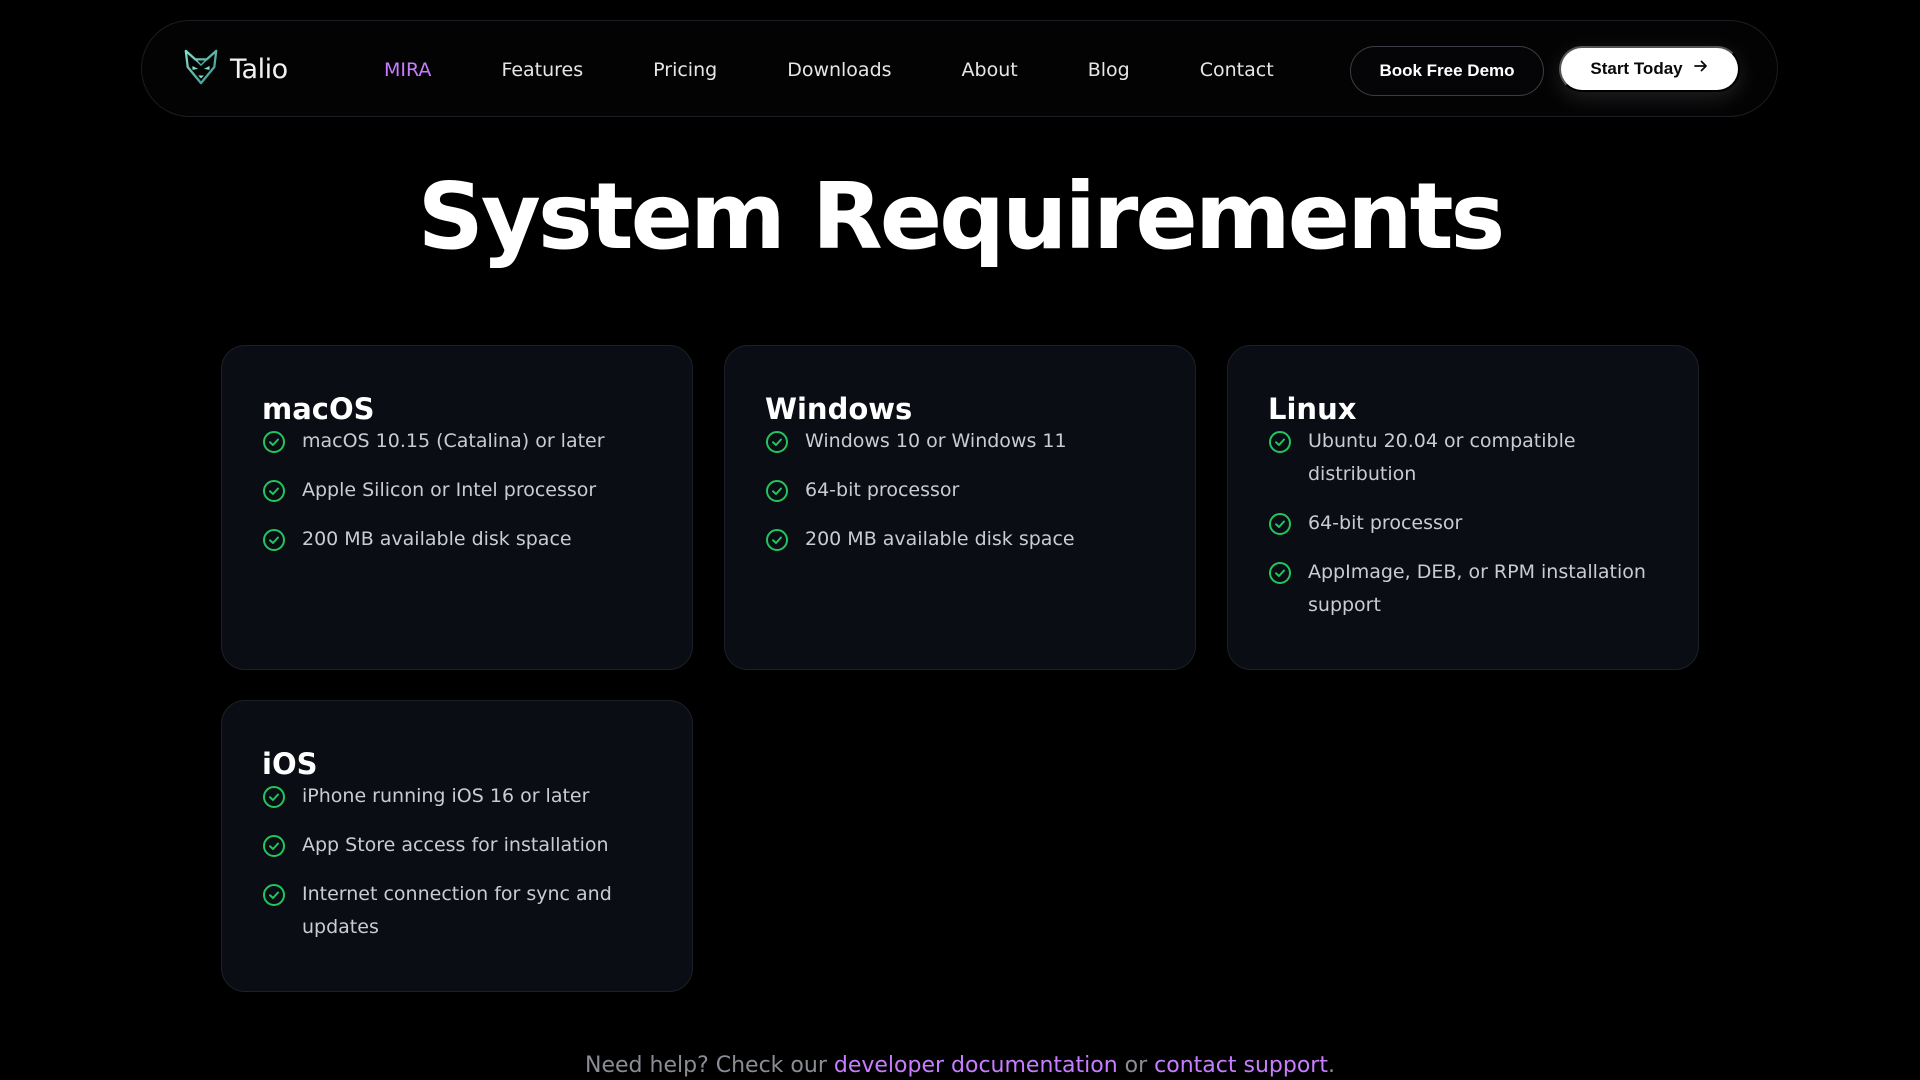 The width and height of the screenshot is (1920, 1080). Describe the element at coordinates (290, 764) in the screenshot. I see `card-title: iOS` at that location.